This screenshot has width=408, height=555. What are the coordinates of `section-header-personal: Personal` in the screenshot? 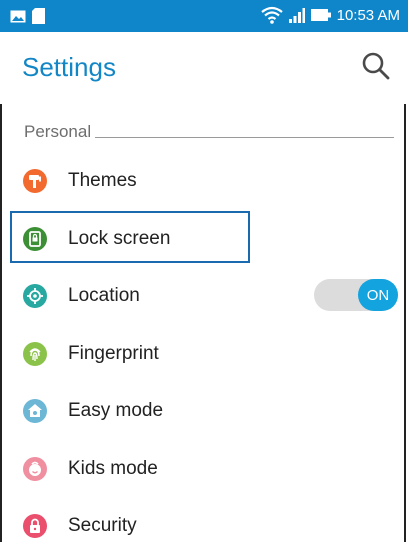 It's located at (209, 132).